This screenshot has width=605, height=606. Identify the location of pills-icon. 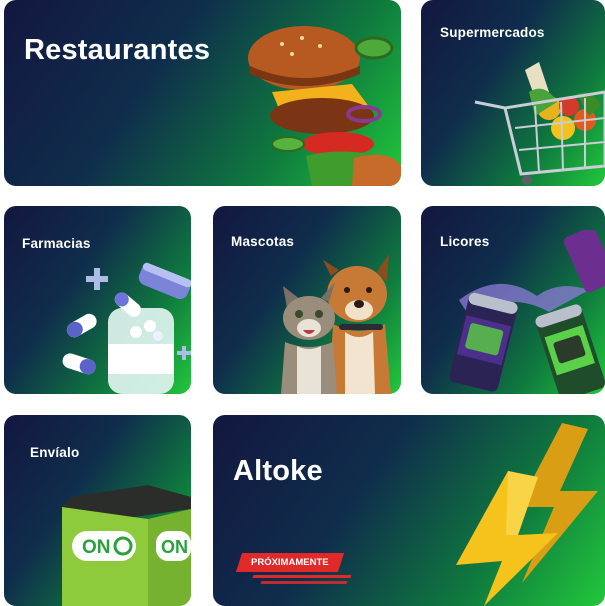
(126, 328).